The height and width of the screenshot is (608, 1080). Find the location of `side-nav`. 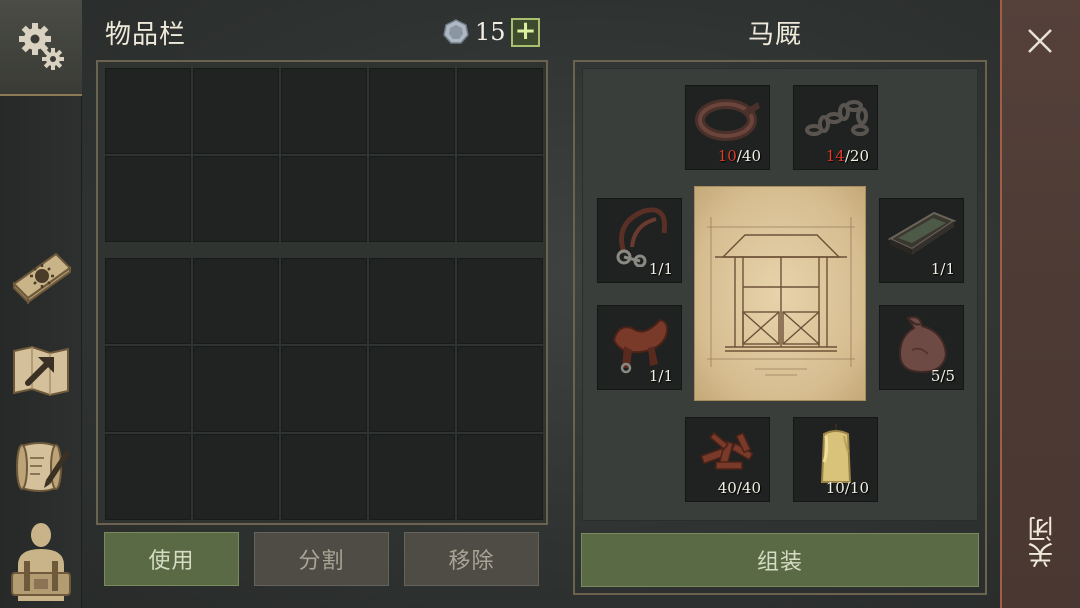

side-nav is located at coordinates (41, 304).